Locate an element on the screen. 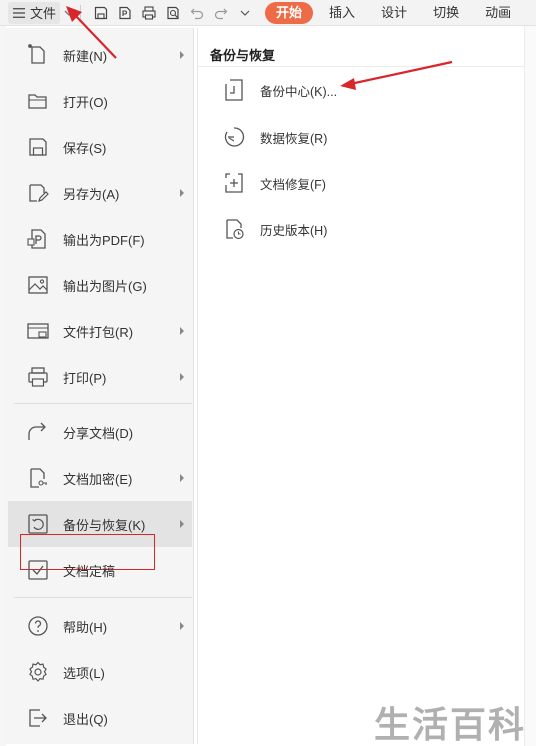  menu-item-save-as: 另存为(A) is located at coordinates (100, 193).